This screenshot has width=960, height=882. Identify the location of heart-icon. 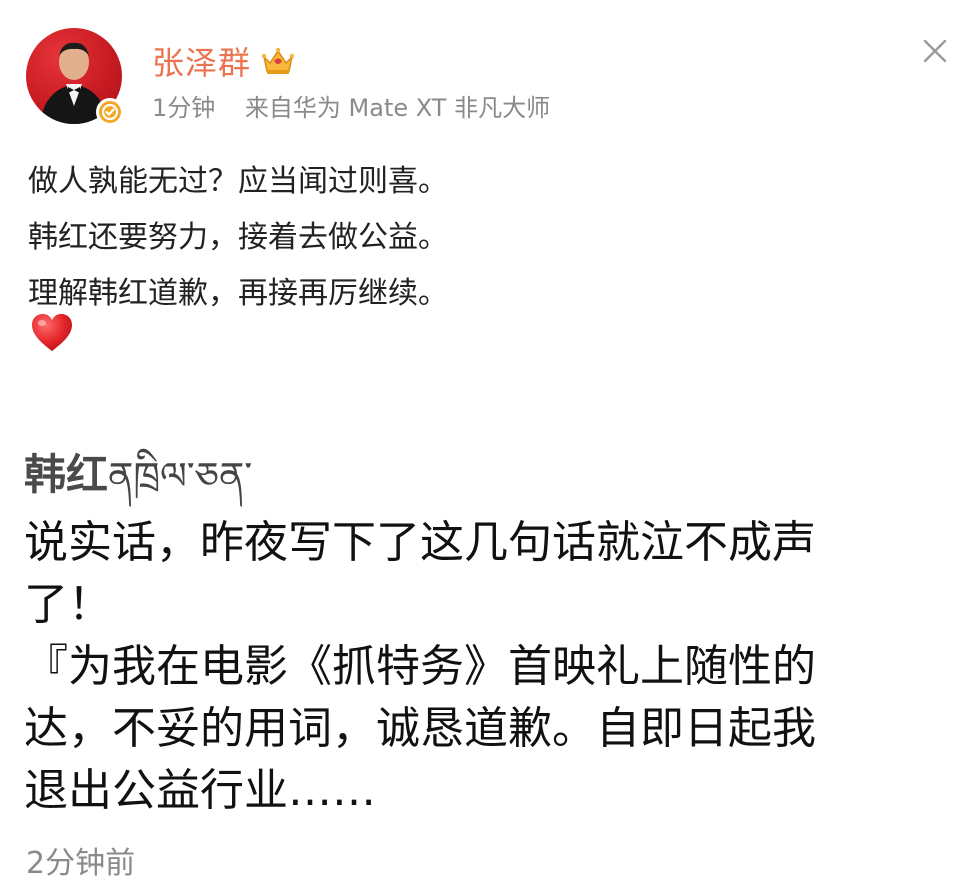
(52, 333).